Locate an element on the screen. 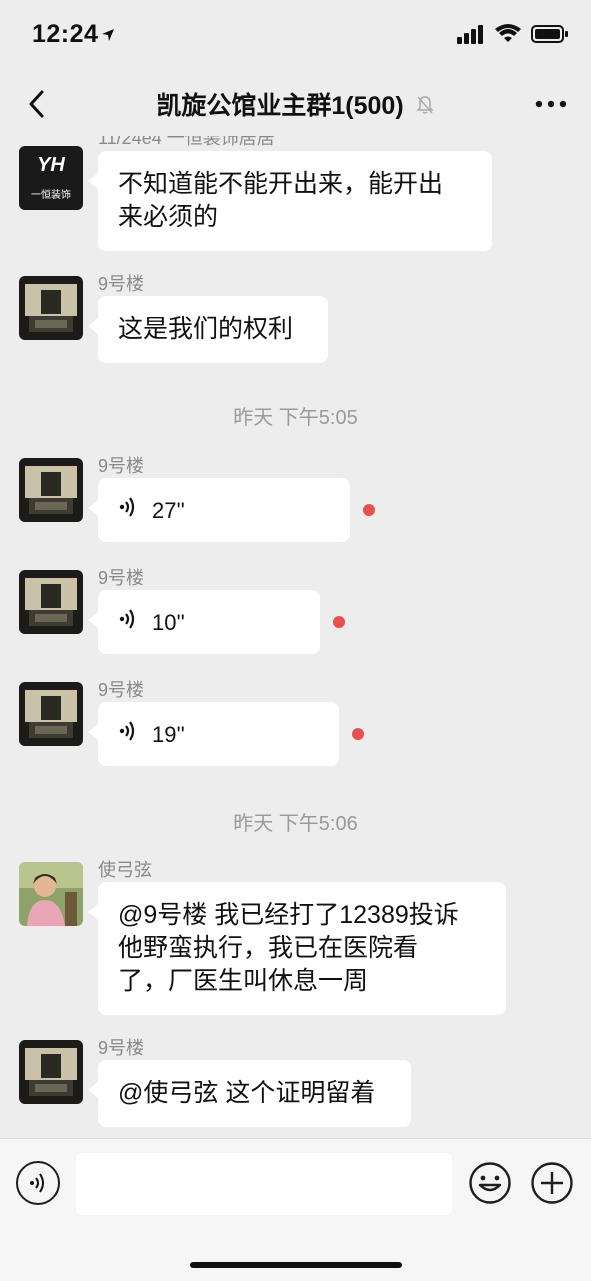 Image resolution: width=591 pixels, height=1281 pixels. message-sender: 使弓弦 is located at coordinates (125, 870).